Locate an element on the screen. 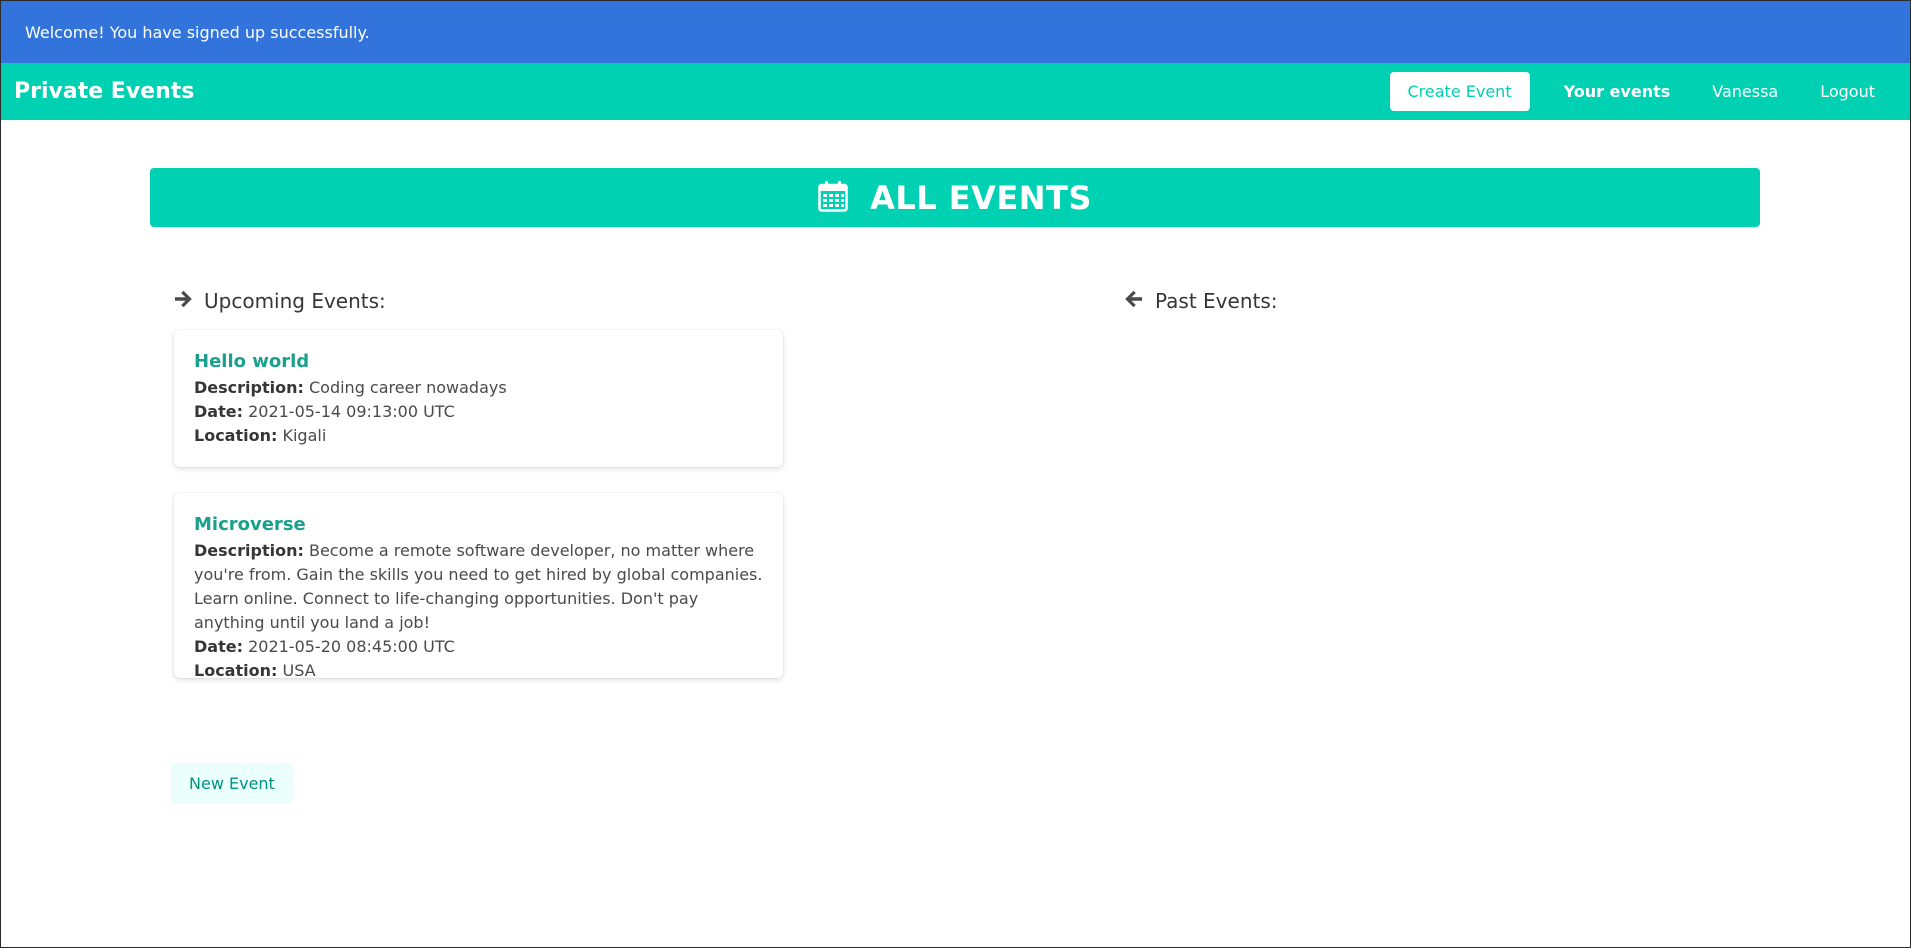  event-date: Date: 2021-05-14 09:13:00 UTC is located at coordinates (324, 411).